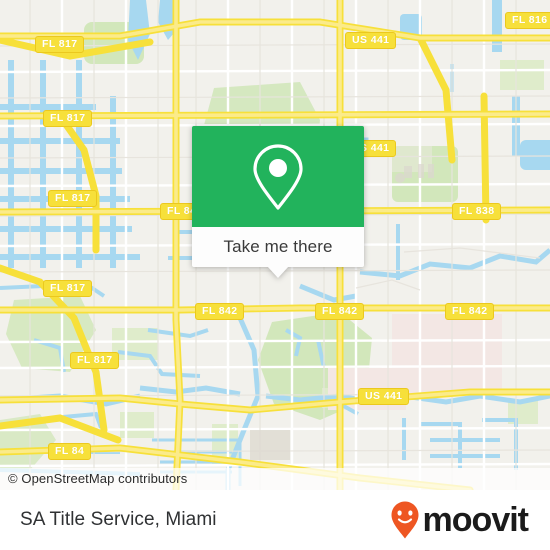 This screenshot has width=550, height=550. I want to click on place-name-label: SA Title Service, Miami, so click(118, 519).